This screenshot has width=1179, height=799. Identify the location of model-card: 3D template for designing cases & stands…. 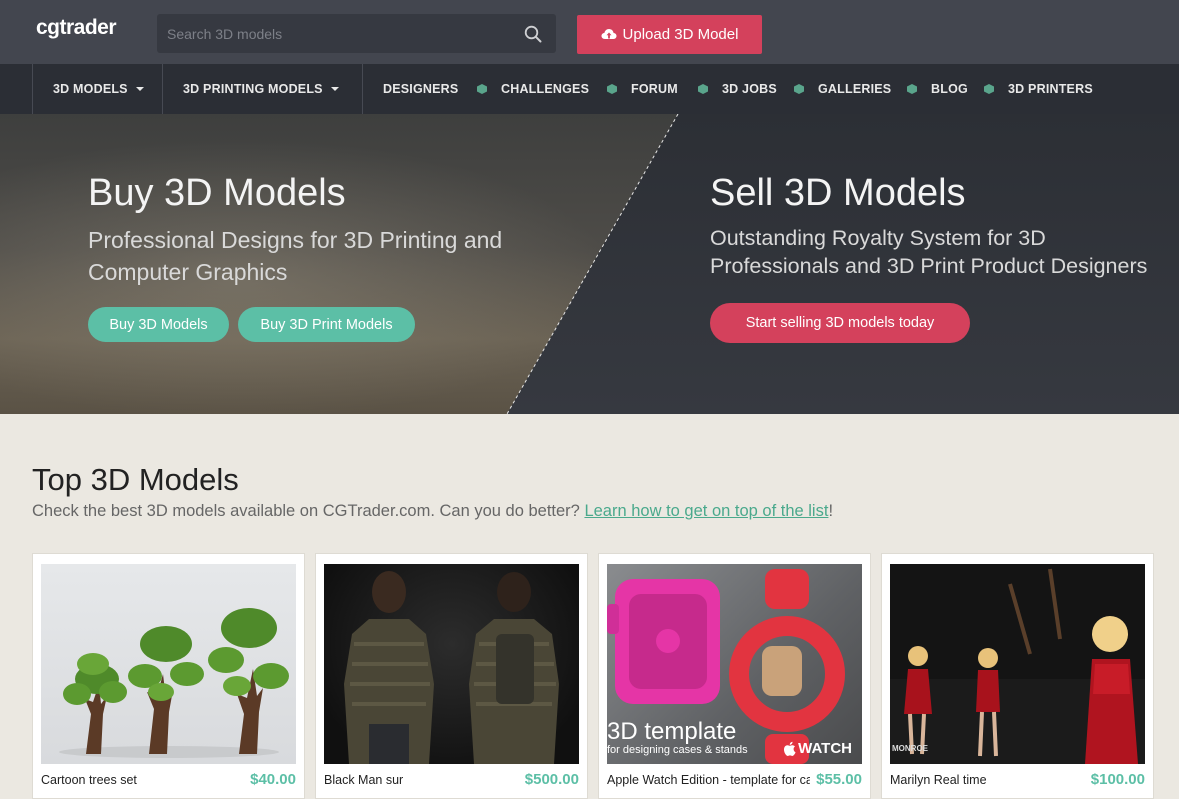
(734, 676).